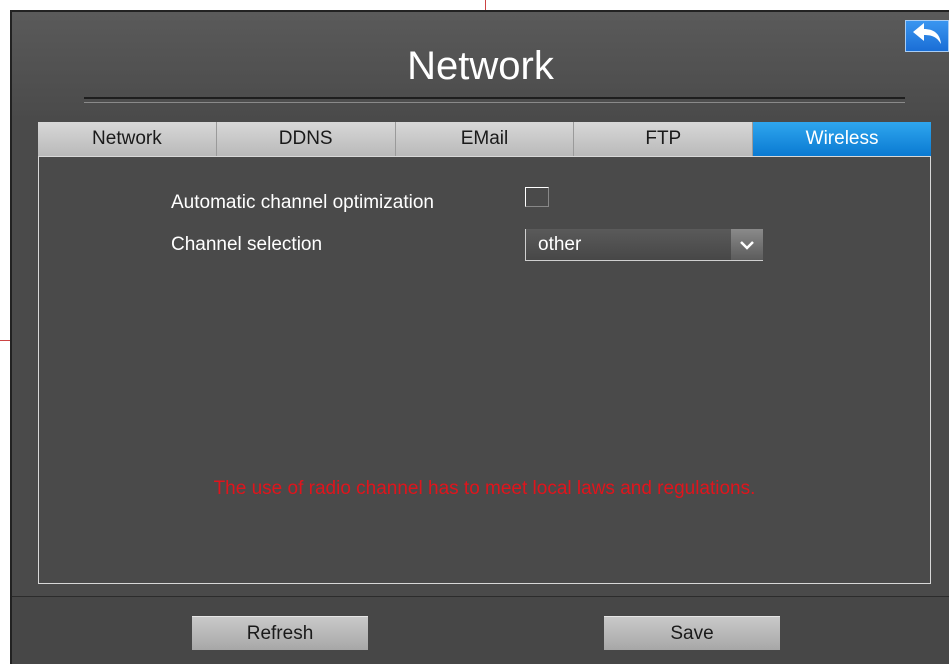 The image size is (949, 664). What do you see at coordinates (306, 139) in the screenshot?
I see `tab-ddns: DDNS` at bounding box center [306, 139].